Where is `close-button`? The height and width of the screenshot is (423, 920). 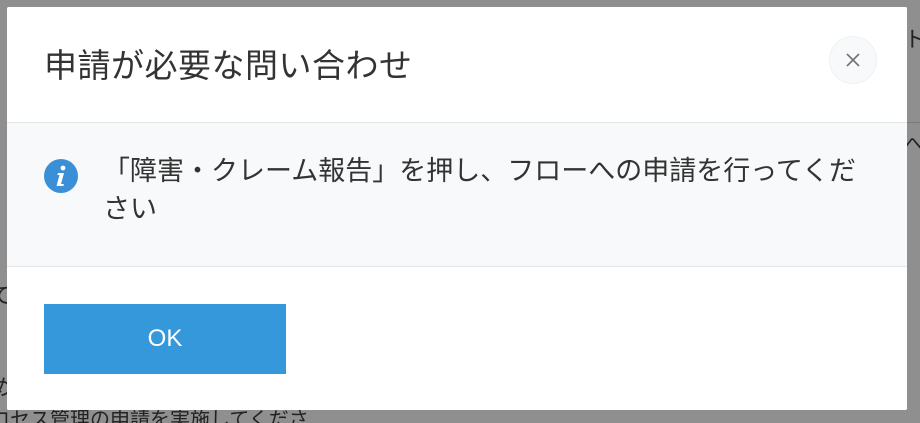
close-button is located at coordinates (853, 60).